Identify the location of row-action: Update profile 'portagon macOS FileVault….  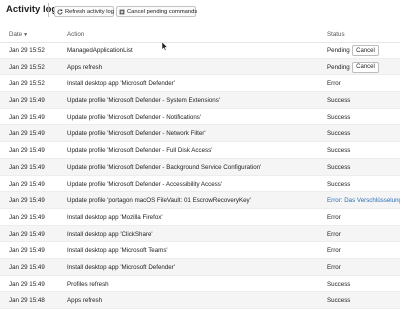
(159, 201).